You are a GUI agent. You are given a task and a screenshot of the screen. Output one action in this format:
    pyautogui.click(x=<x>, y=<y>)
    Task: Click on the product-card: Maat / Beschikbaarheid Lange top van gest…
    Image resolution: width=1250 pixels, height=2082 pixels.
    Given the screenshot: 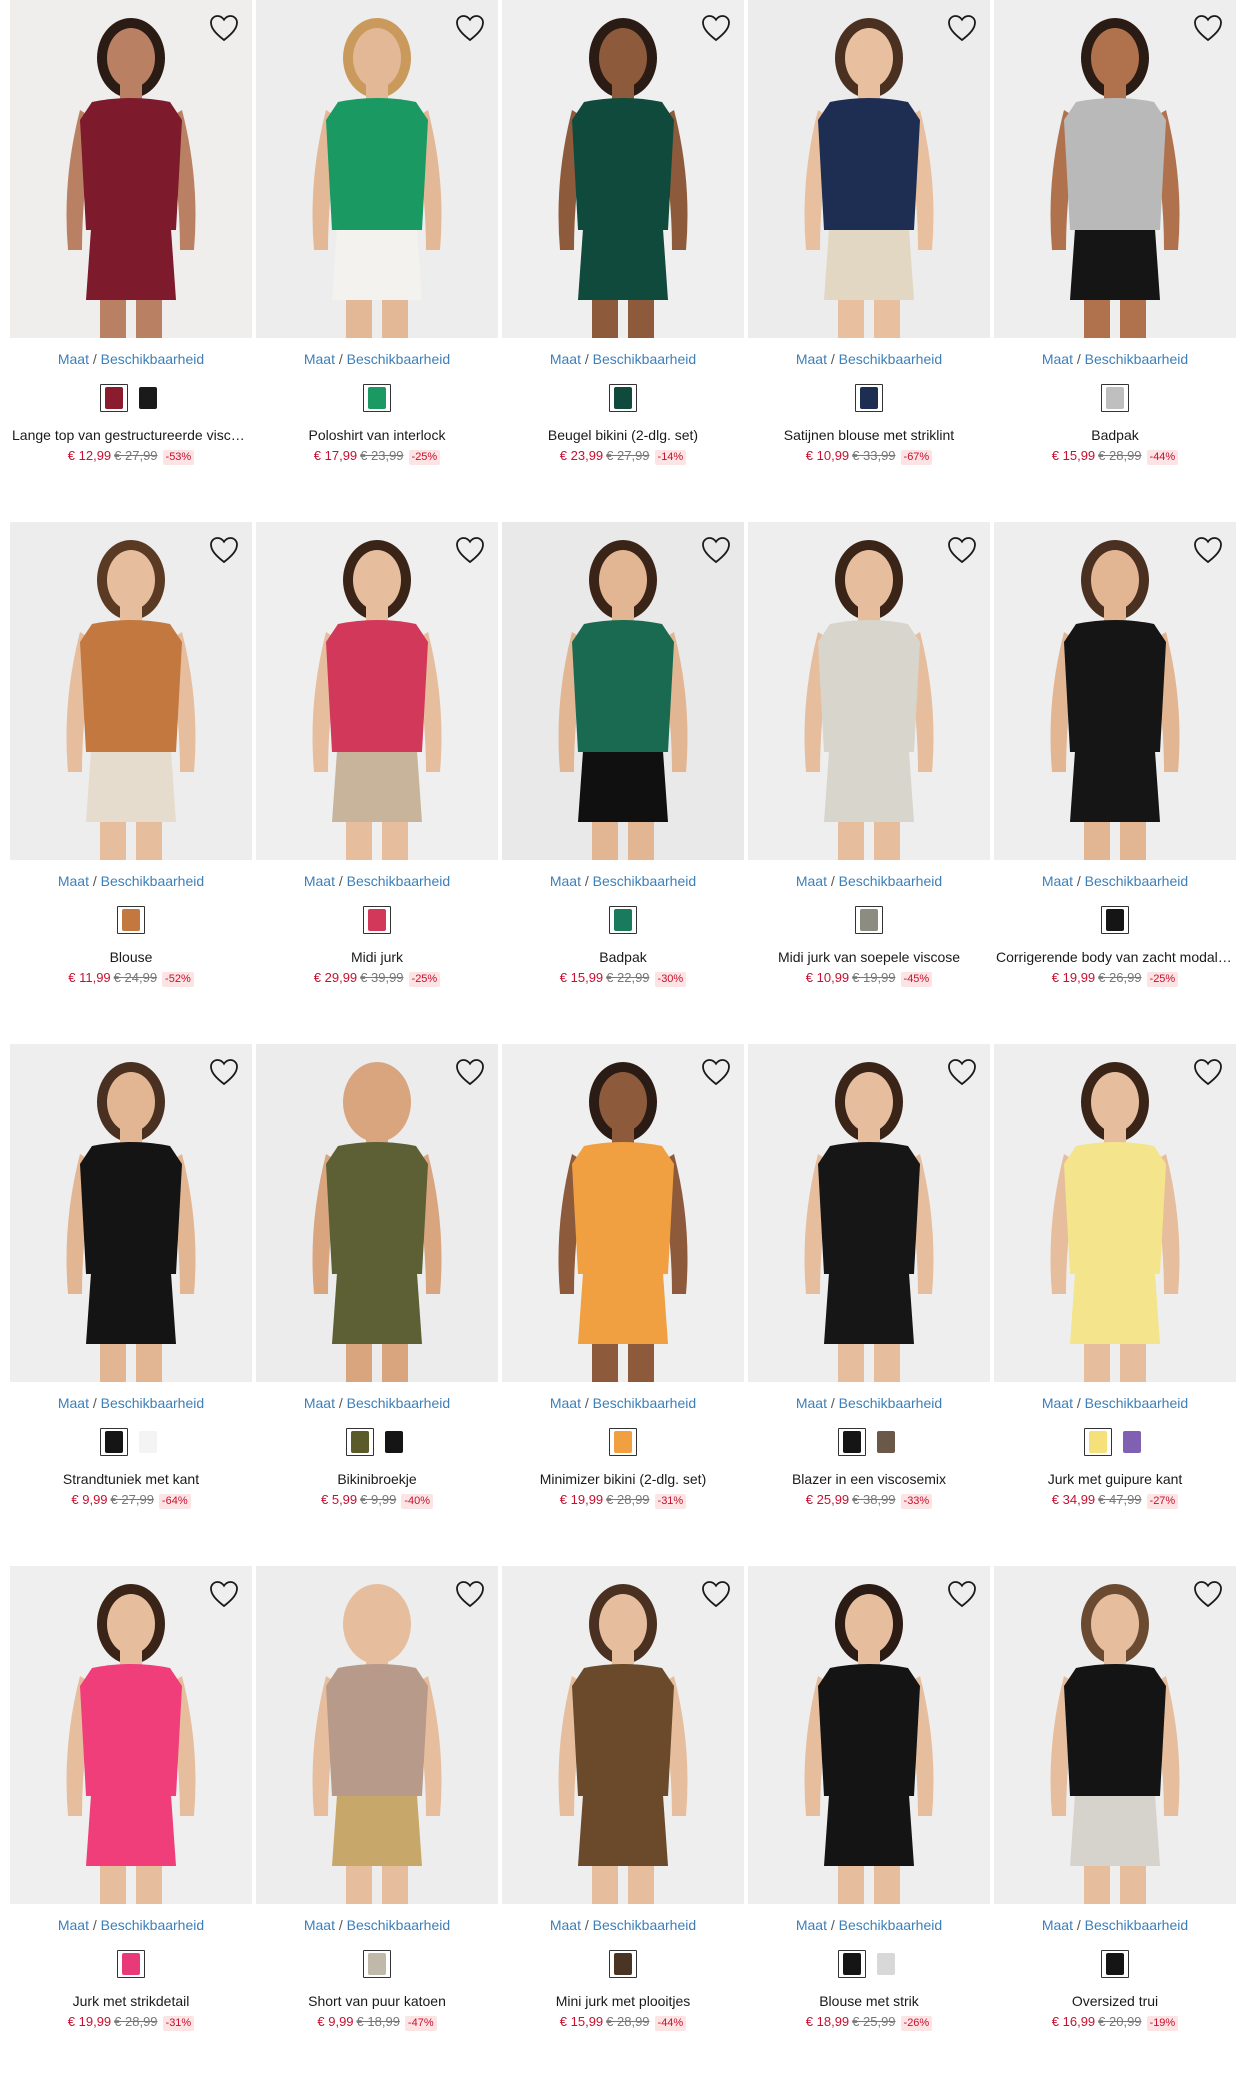 What is the action you would take?
    pyautogui.click(x=131, y=261)
    